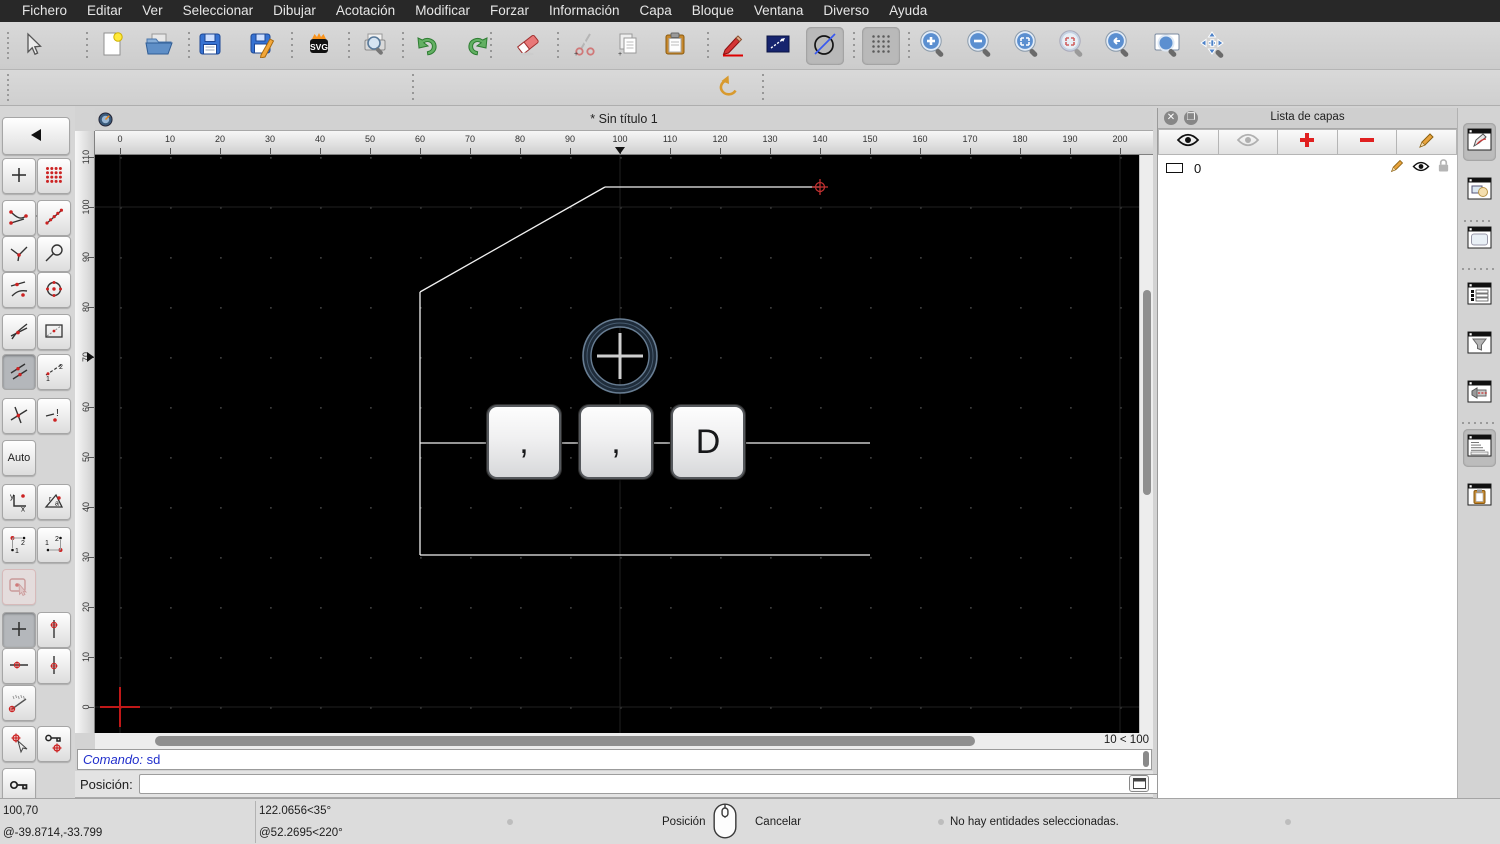  I want to click on menu-modificar: Modificar, so click(442, 11).